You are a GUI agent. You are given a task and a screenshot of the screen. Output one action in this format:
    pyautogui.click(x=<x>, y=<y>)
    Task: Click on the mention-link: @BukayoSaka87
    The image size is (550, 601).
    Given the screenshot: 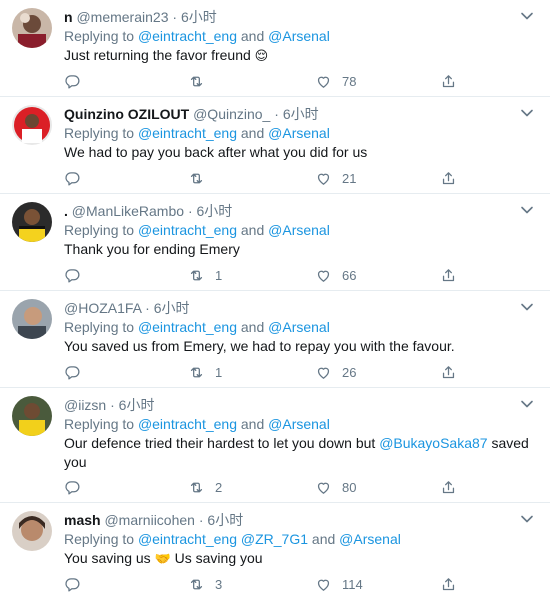 What is the action you would take?
    pyautogui.click(x=433, y=443)
    